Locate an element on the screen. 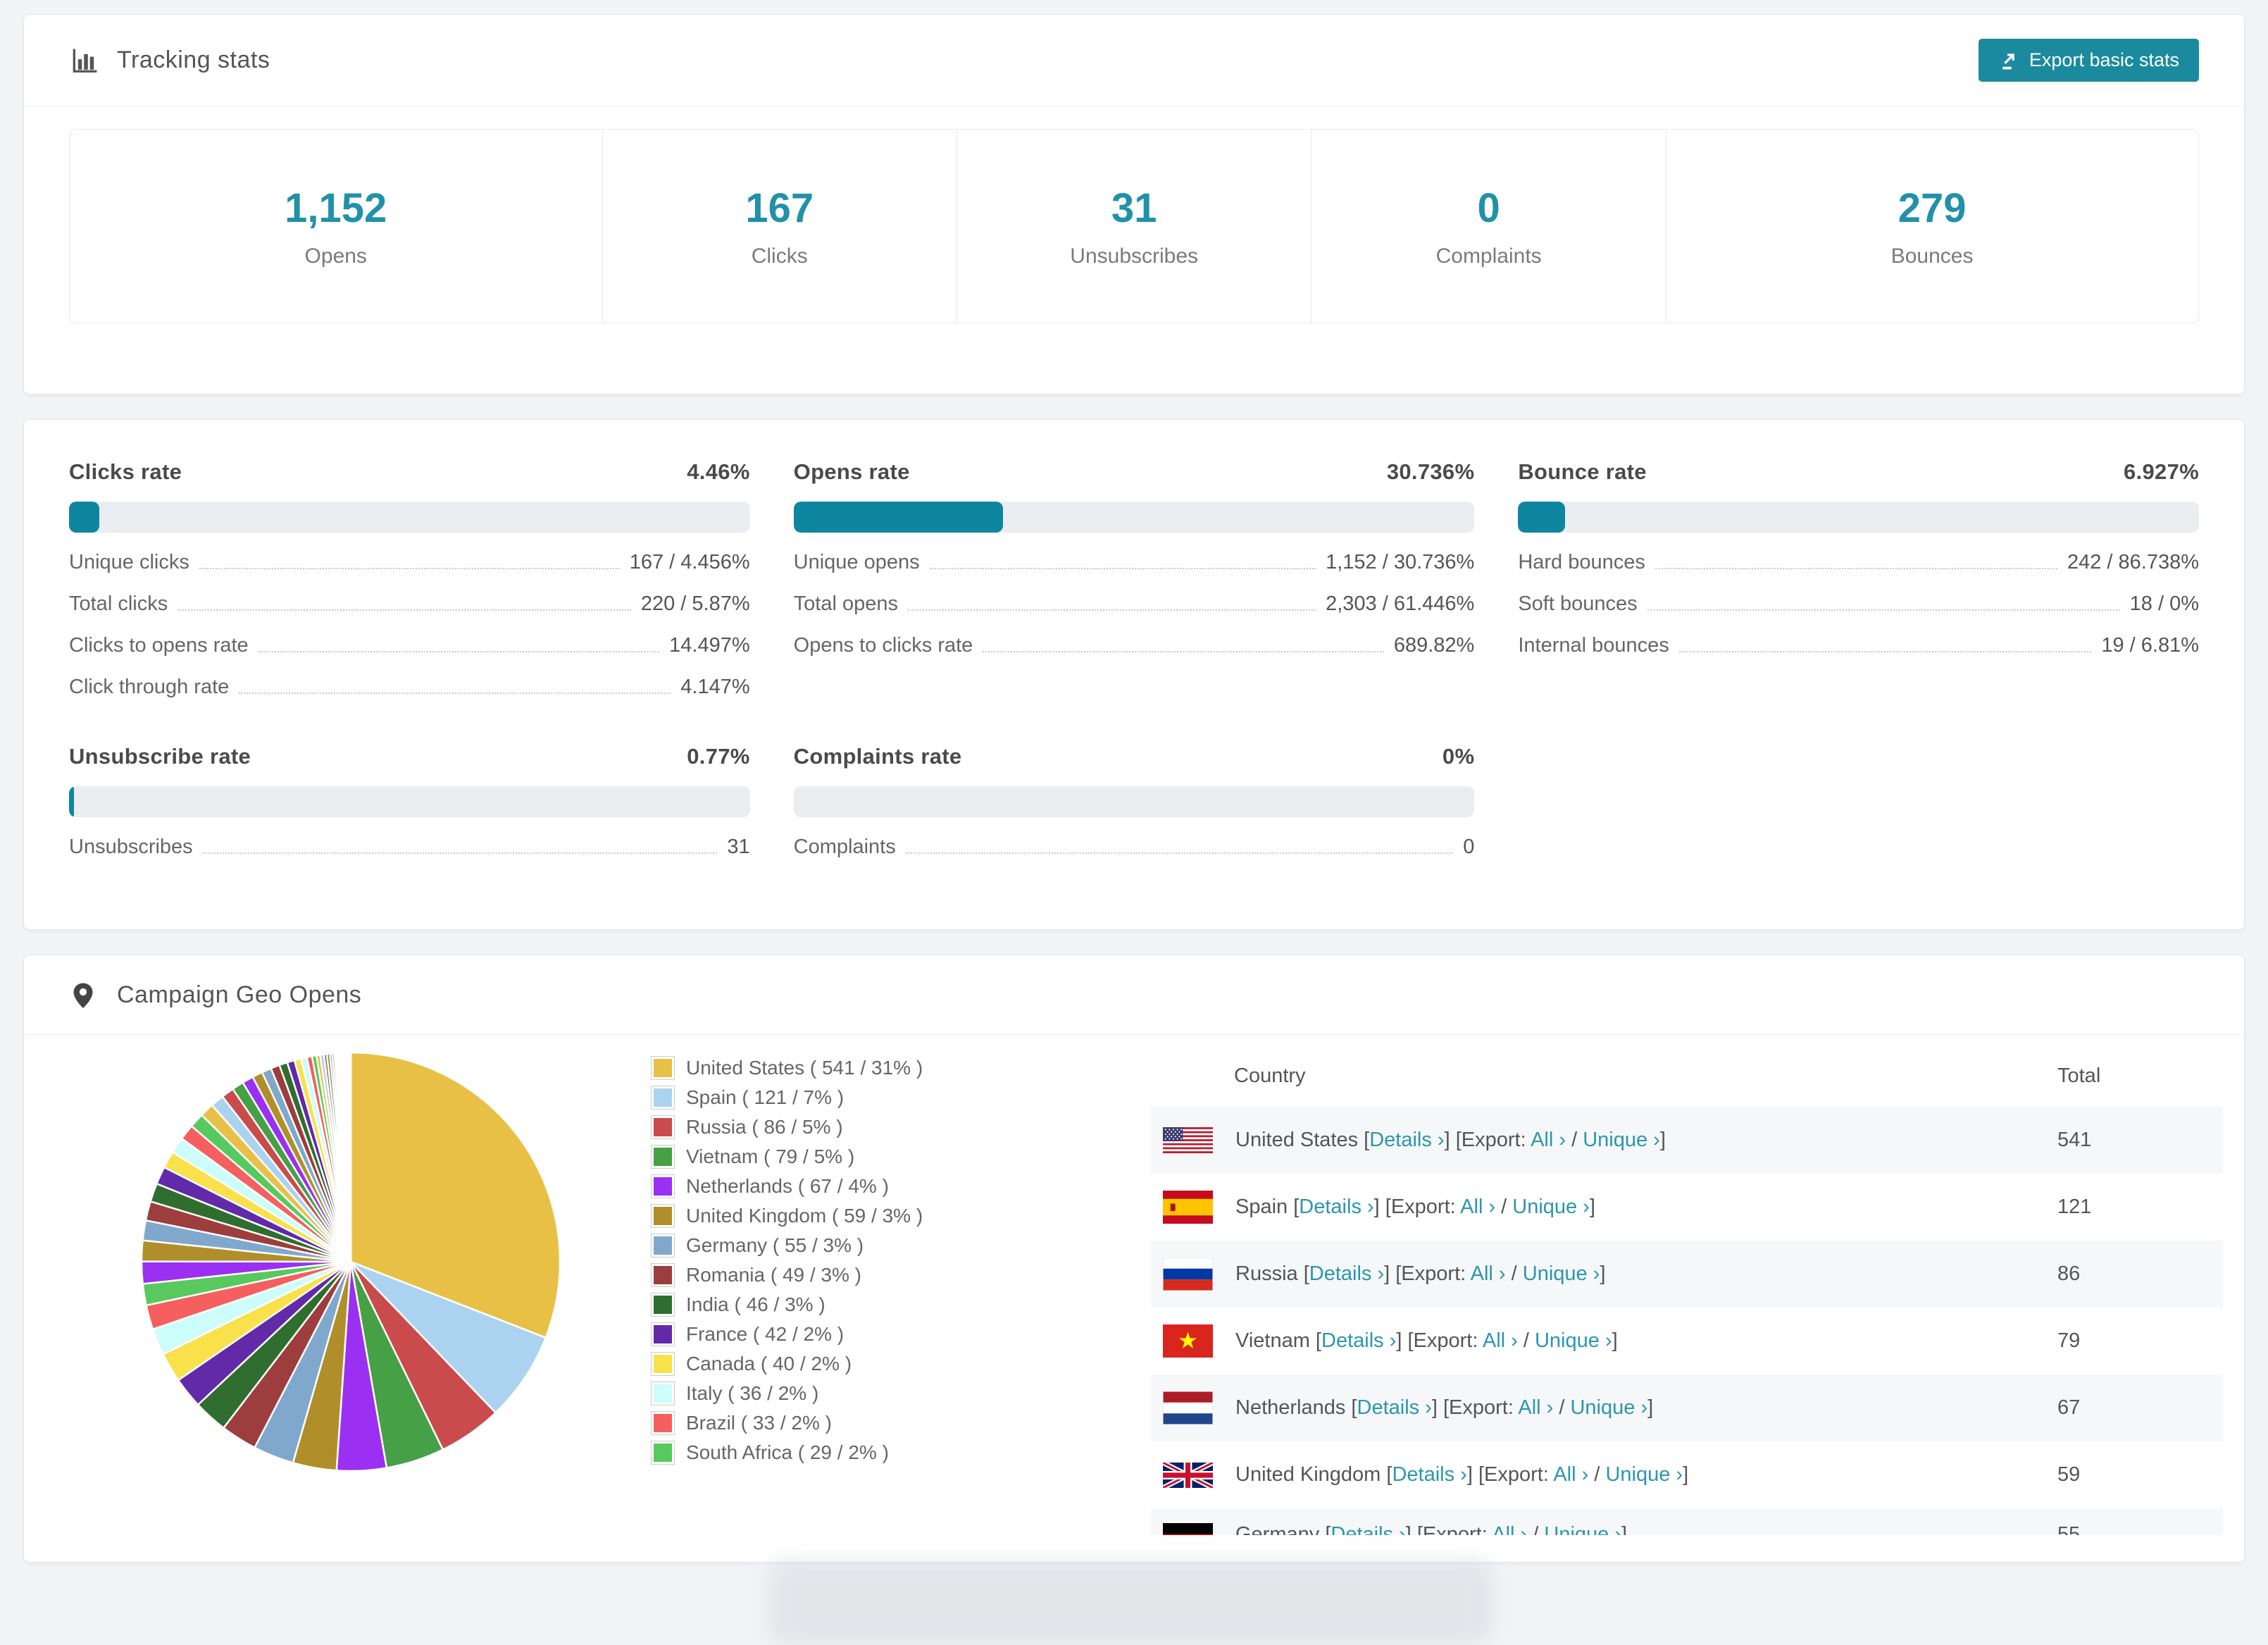 The height and width of the screenshot is (1645, 2268). stat-label: Opens is located at coordinates (336, 256).